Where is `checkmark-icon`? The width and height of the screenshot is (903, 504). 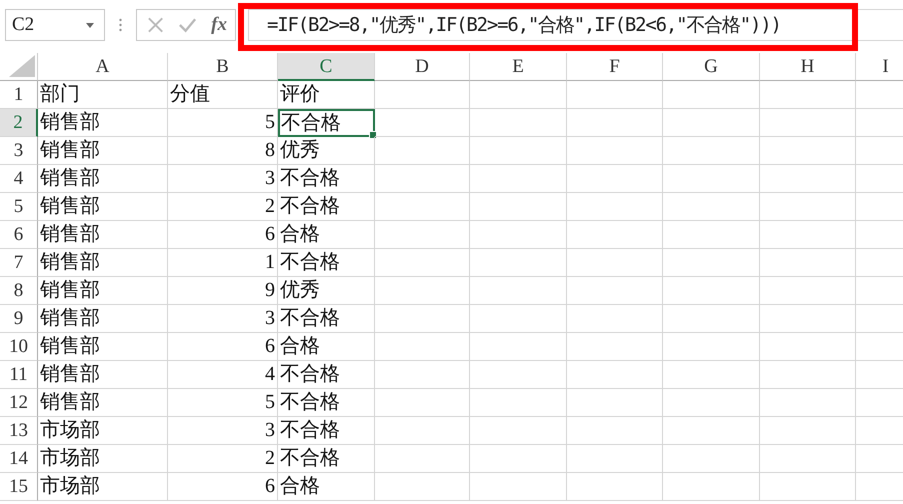 checkmark-icon is located at coordinates (188, 25).